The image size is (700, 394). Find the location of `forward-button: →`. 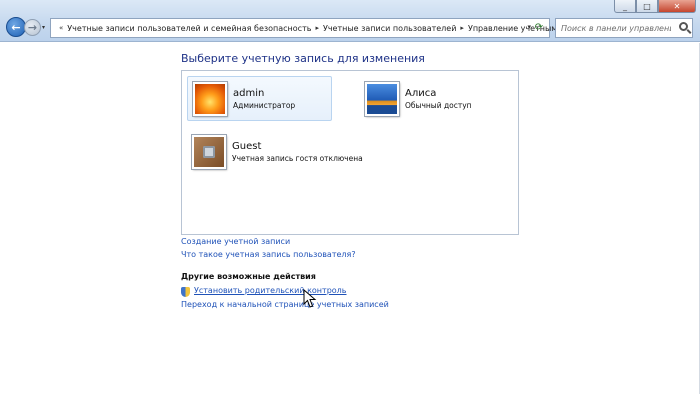

forward-button: → is located at coordinates (32, 27).